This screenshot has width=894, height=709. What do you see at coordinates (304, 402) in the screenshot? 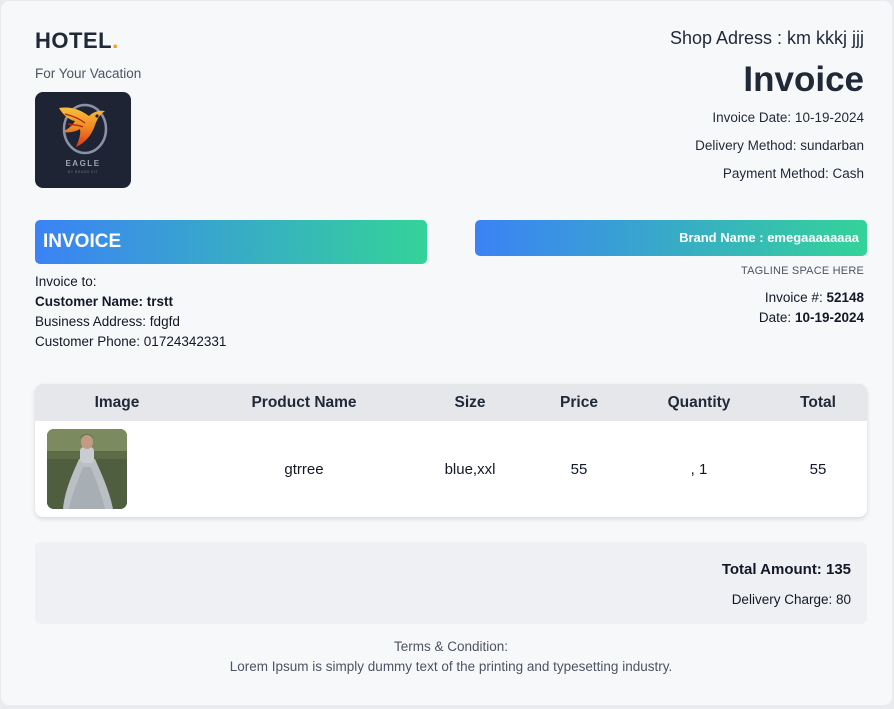
I see `header-product-name: Product Name` at bounding box center [304, 402].